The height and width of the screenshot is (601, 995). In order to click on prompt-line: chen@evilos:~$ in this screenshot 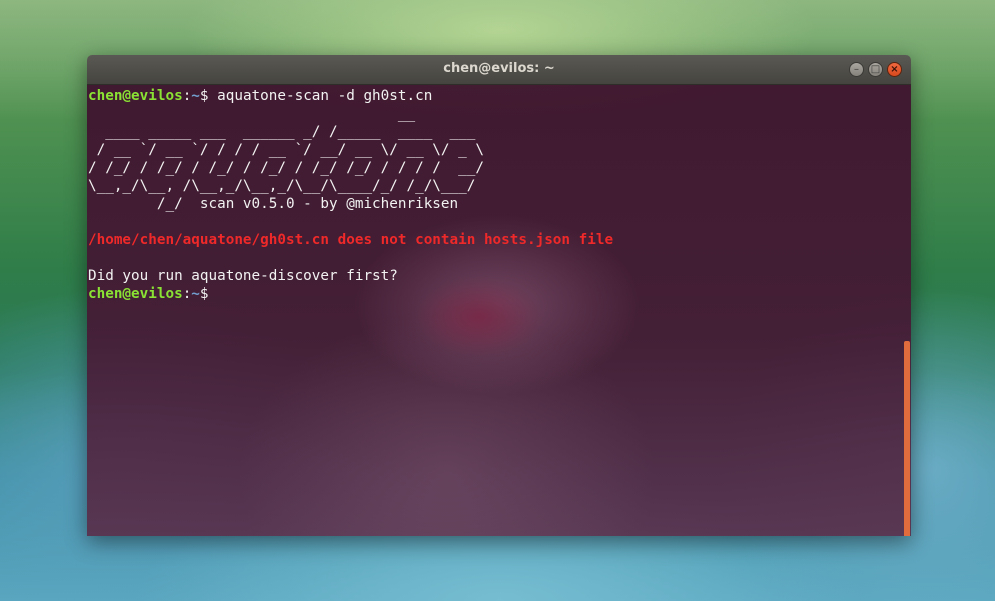, I will do `click(350, 294)`.